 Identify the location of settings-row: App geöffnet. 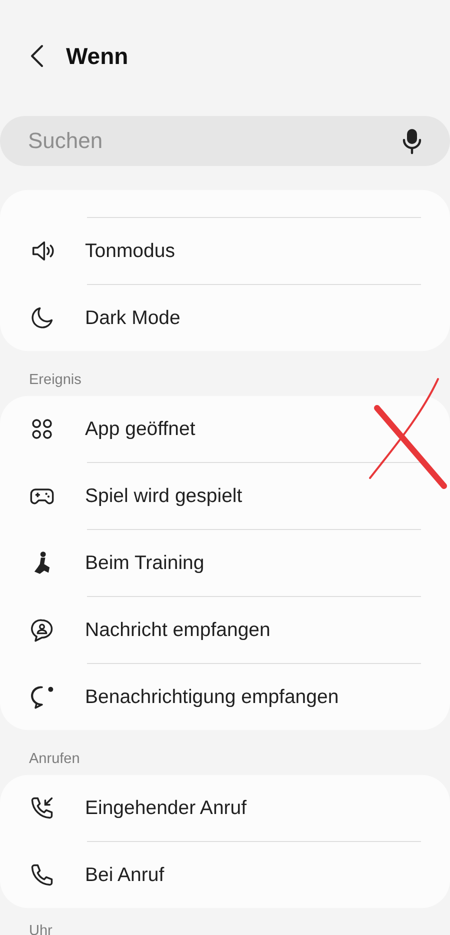
(225, 429).